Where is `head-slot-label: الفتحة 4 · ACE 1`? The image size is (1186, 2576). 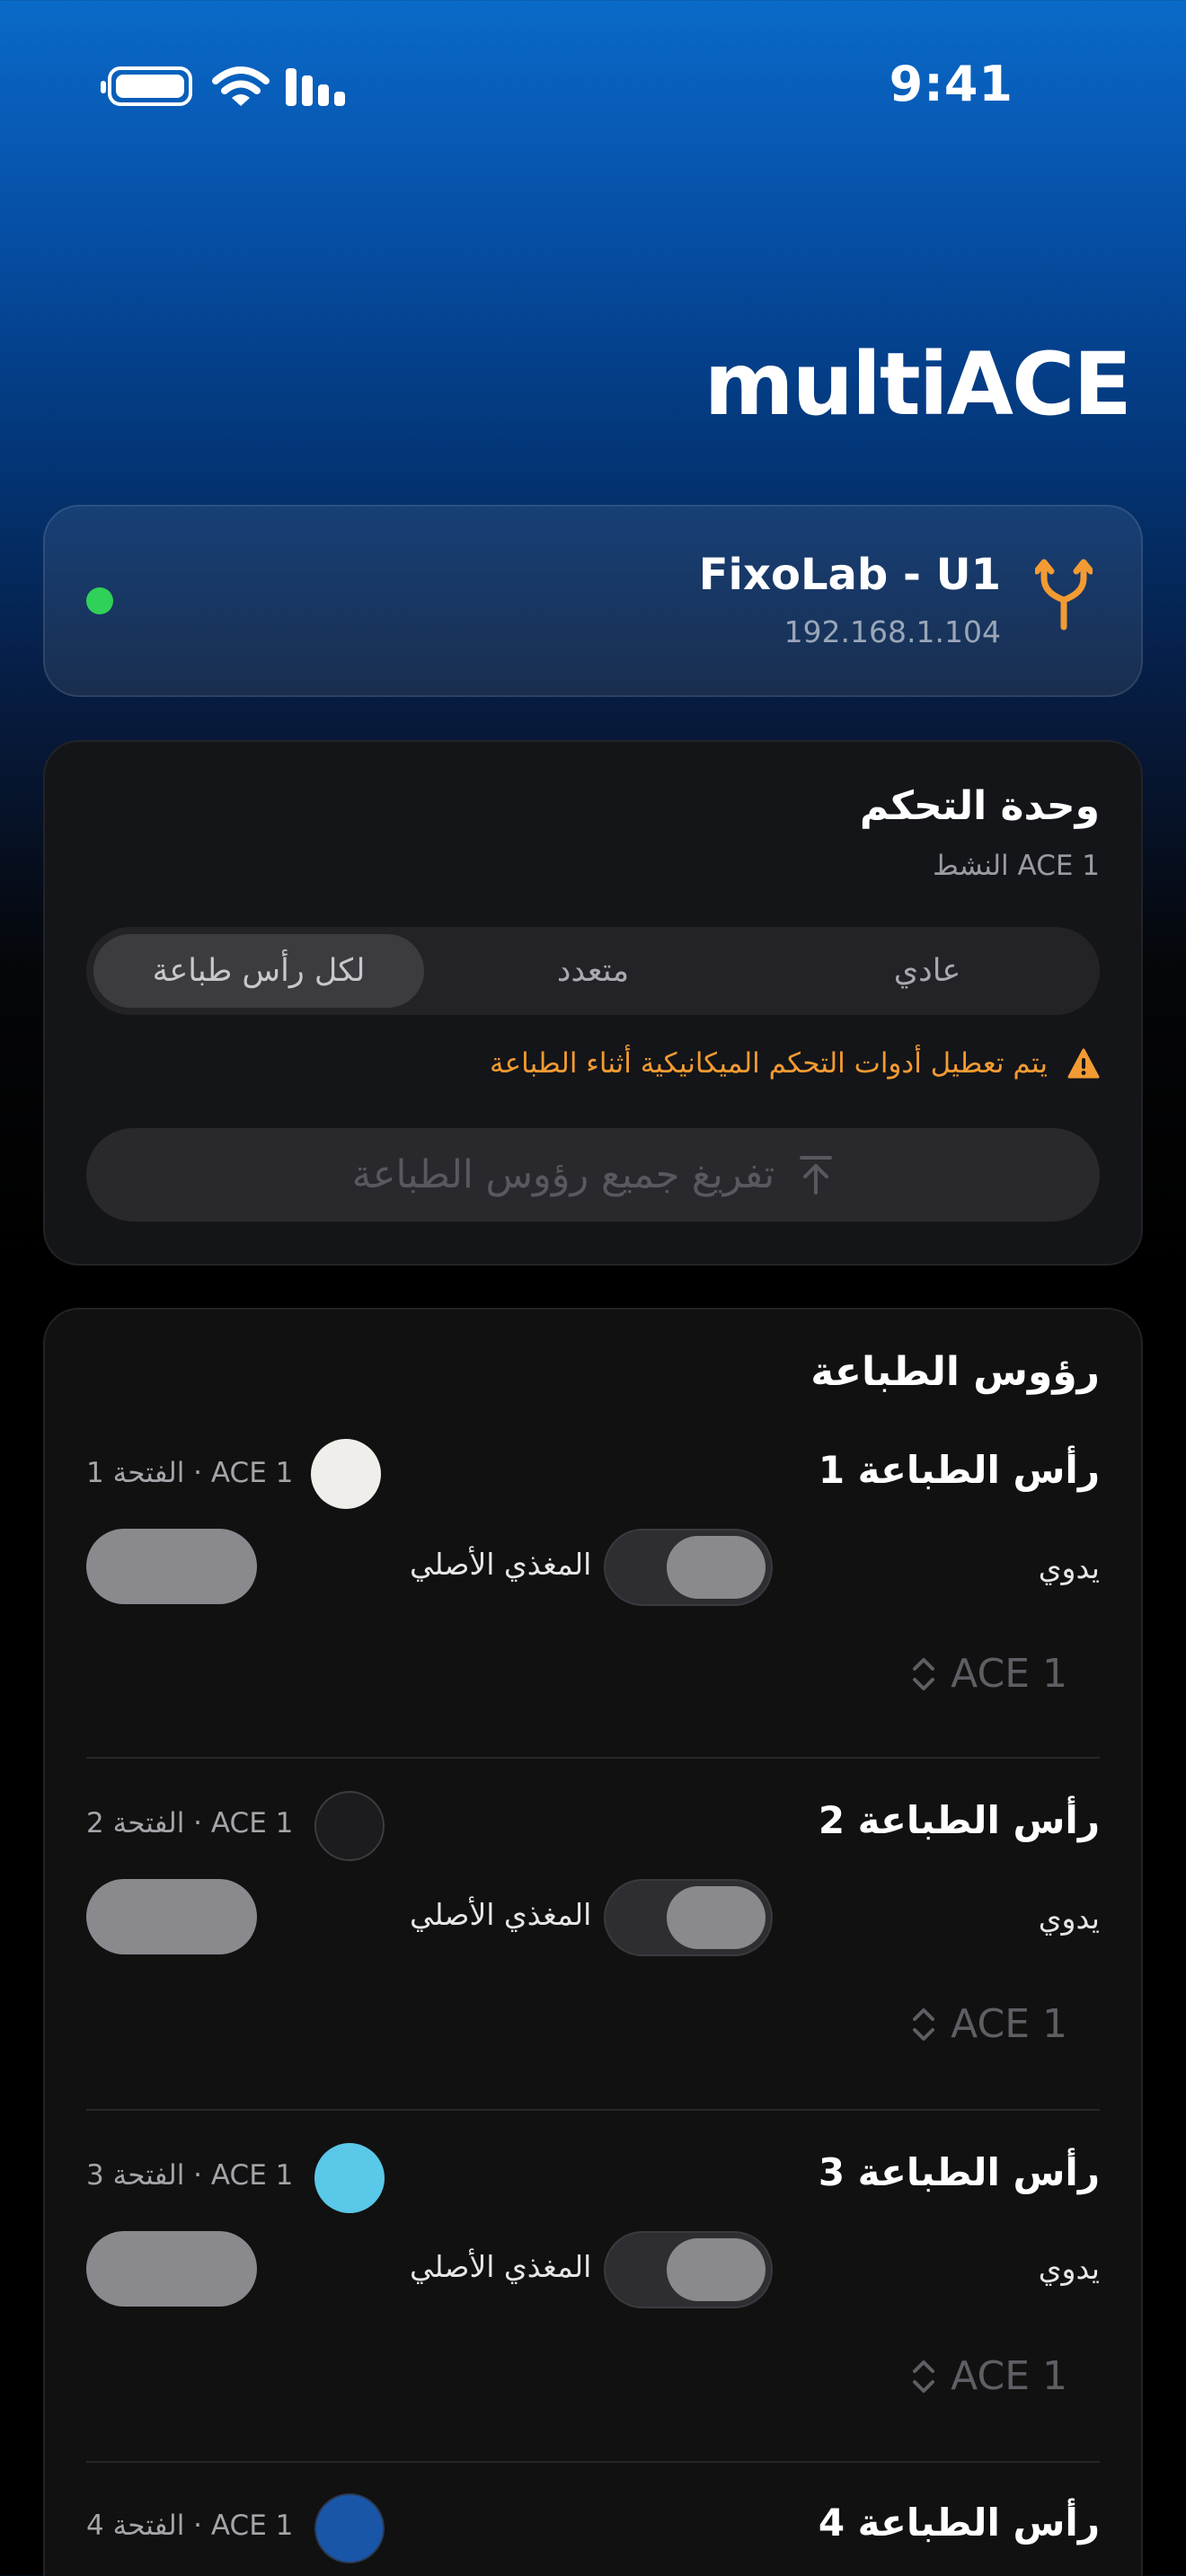
head-slot-label: الفتحة 4 · ACE 1 is located at coordinates (190, 2526).